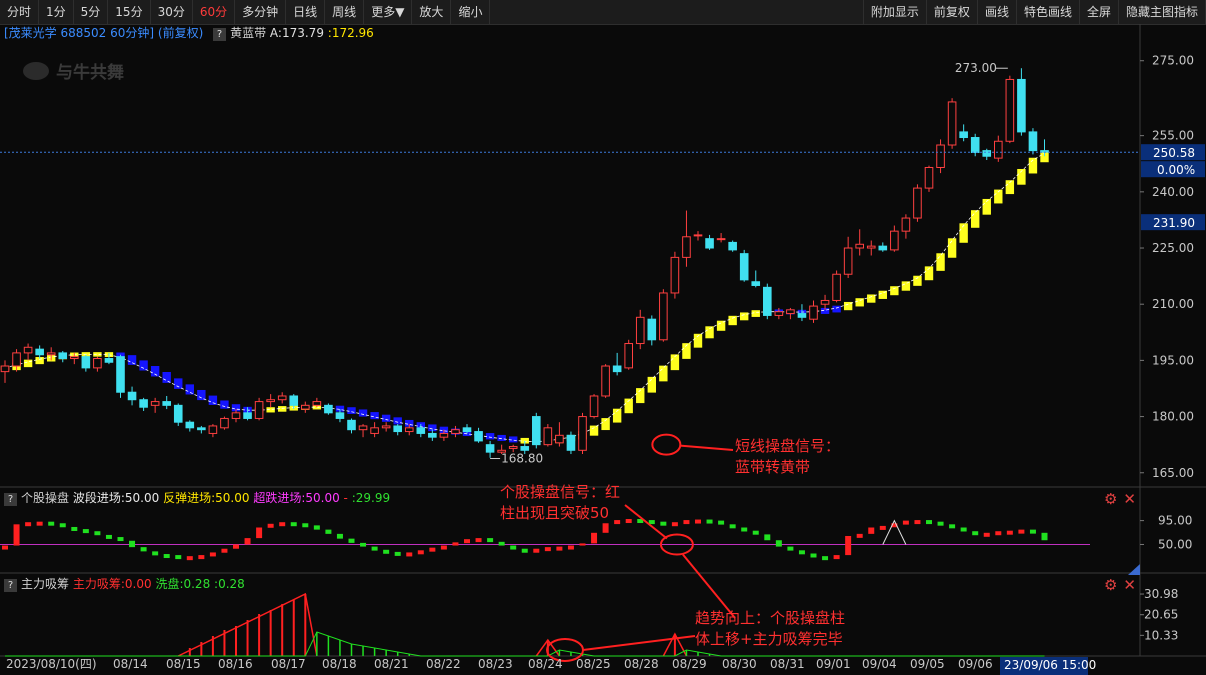  What do you see at coordinates (90, 72) in the screenshot?
I see `watermark-text: 与牛共舞` at bounding box center [90, 72].